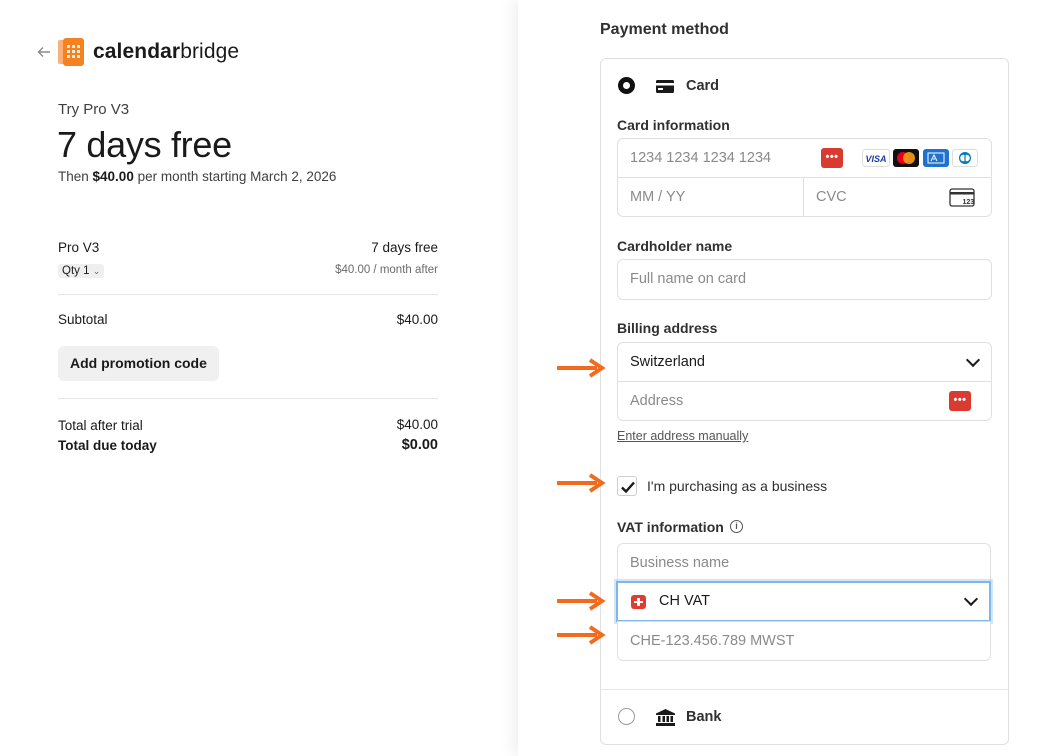 The image size is (1050, 756). Describe the element at coordinates (667, 328) in the screenshot. I see `billing-address-label: Billing address` at that location.